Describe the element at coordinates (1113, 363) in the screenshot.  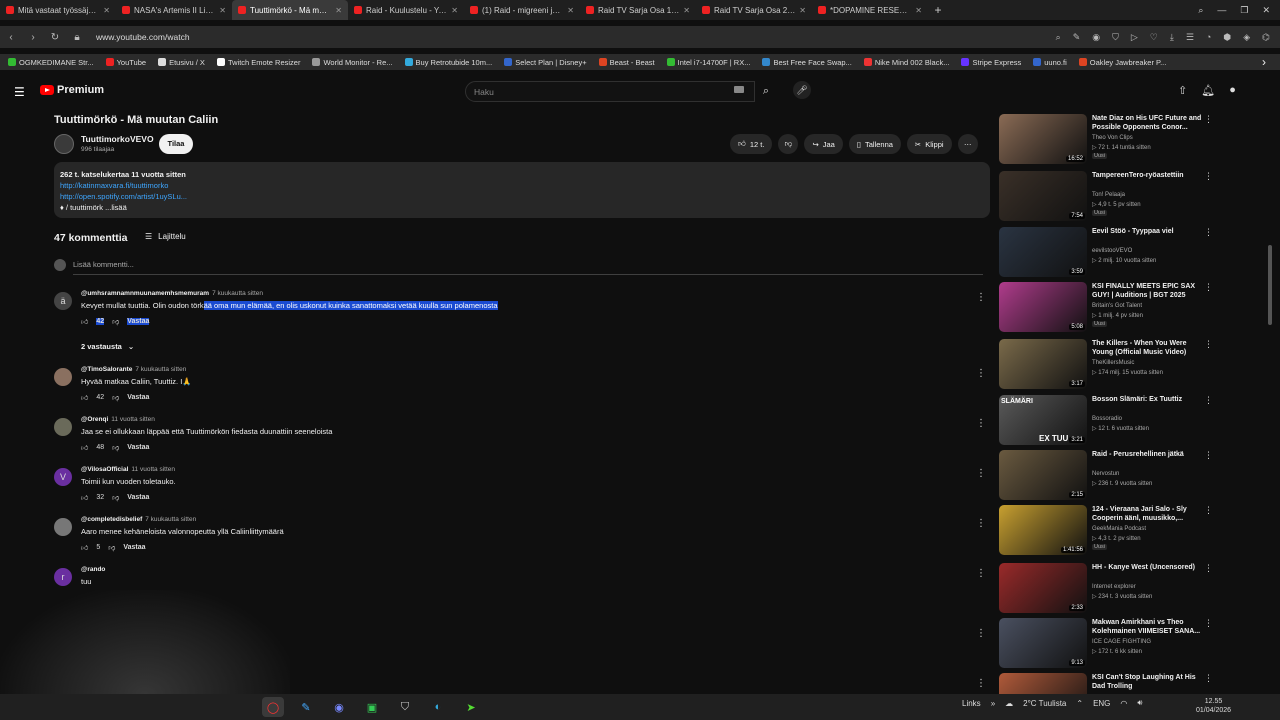
I see `video-channel: TheKillersMusic` at that location.